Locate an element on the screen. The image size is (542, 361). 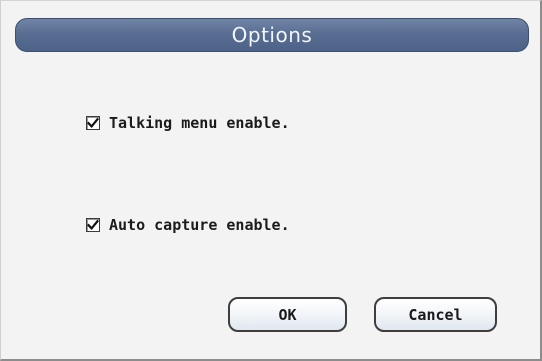
dialog-title-bar: Options is located at coordinates (272, 35).